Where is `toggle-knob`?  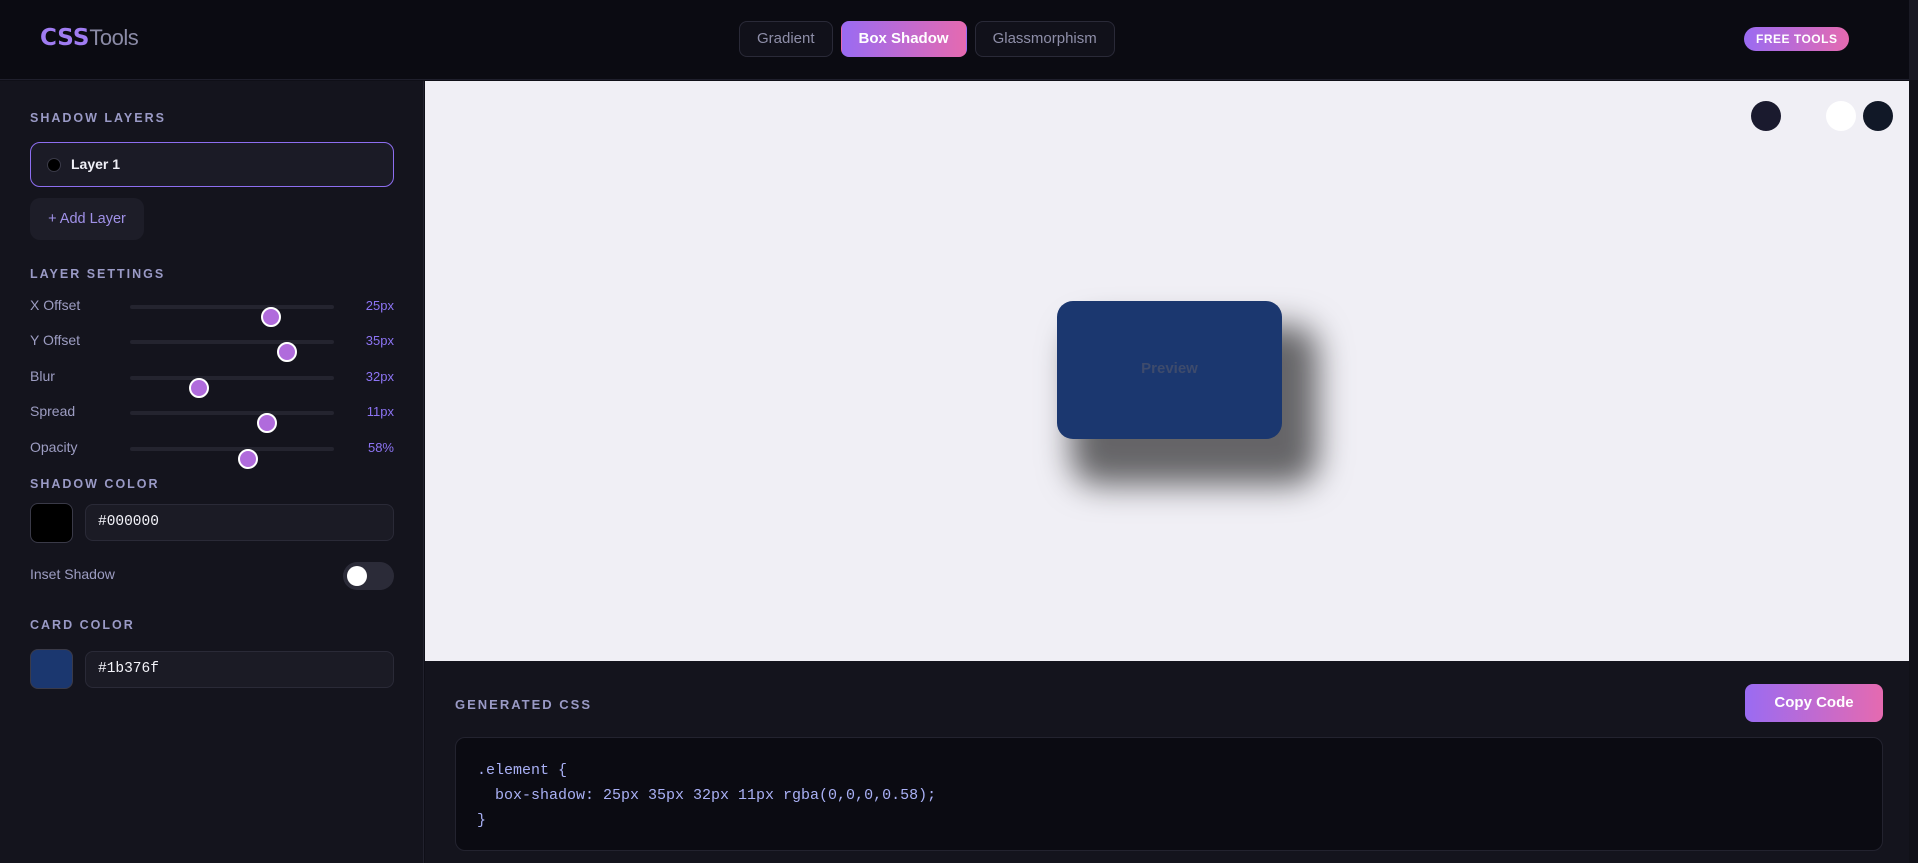 toggle-knob is located at coordinates (357, 576).